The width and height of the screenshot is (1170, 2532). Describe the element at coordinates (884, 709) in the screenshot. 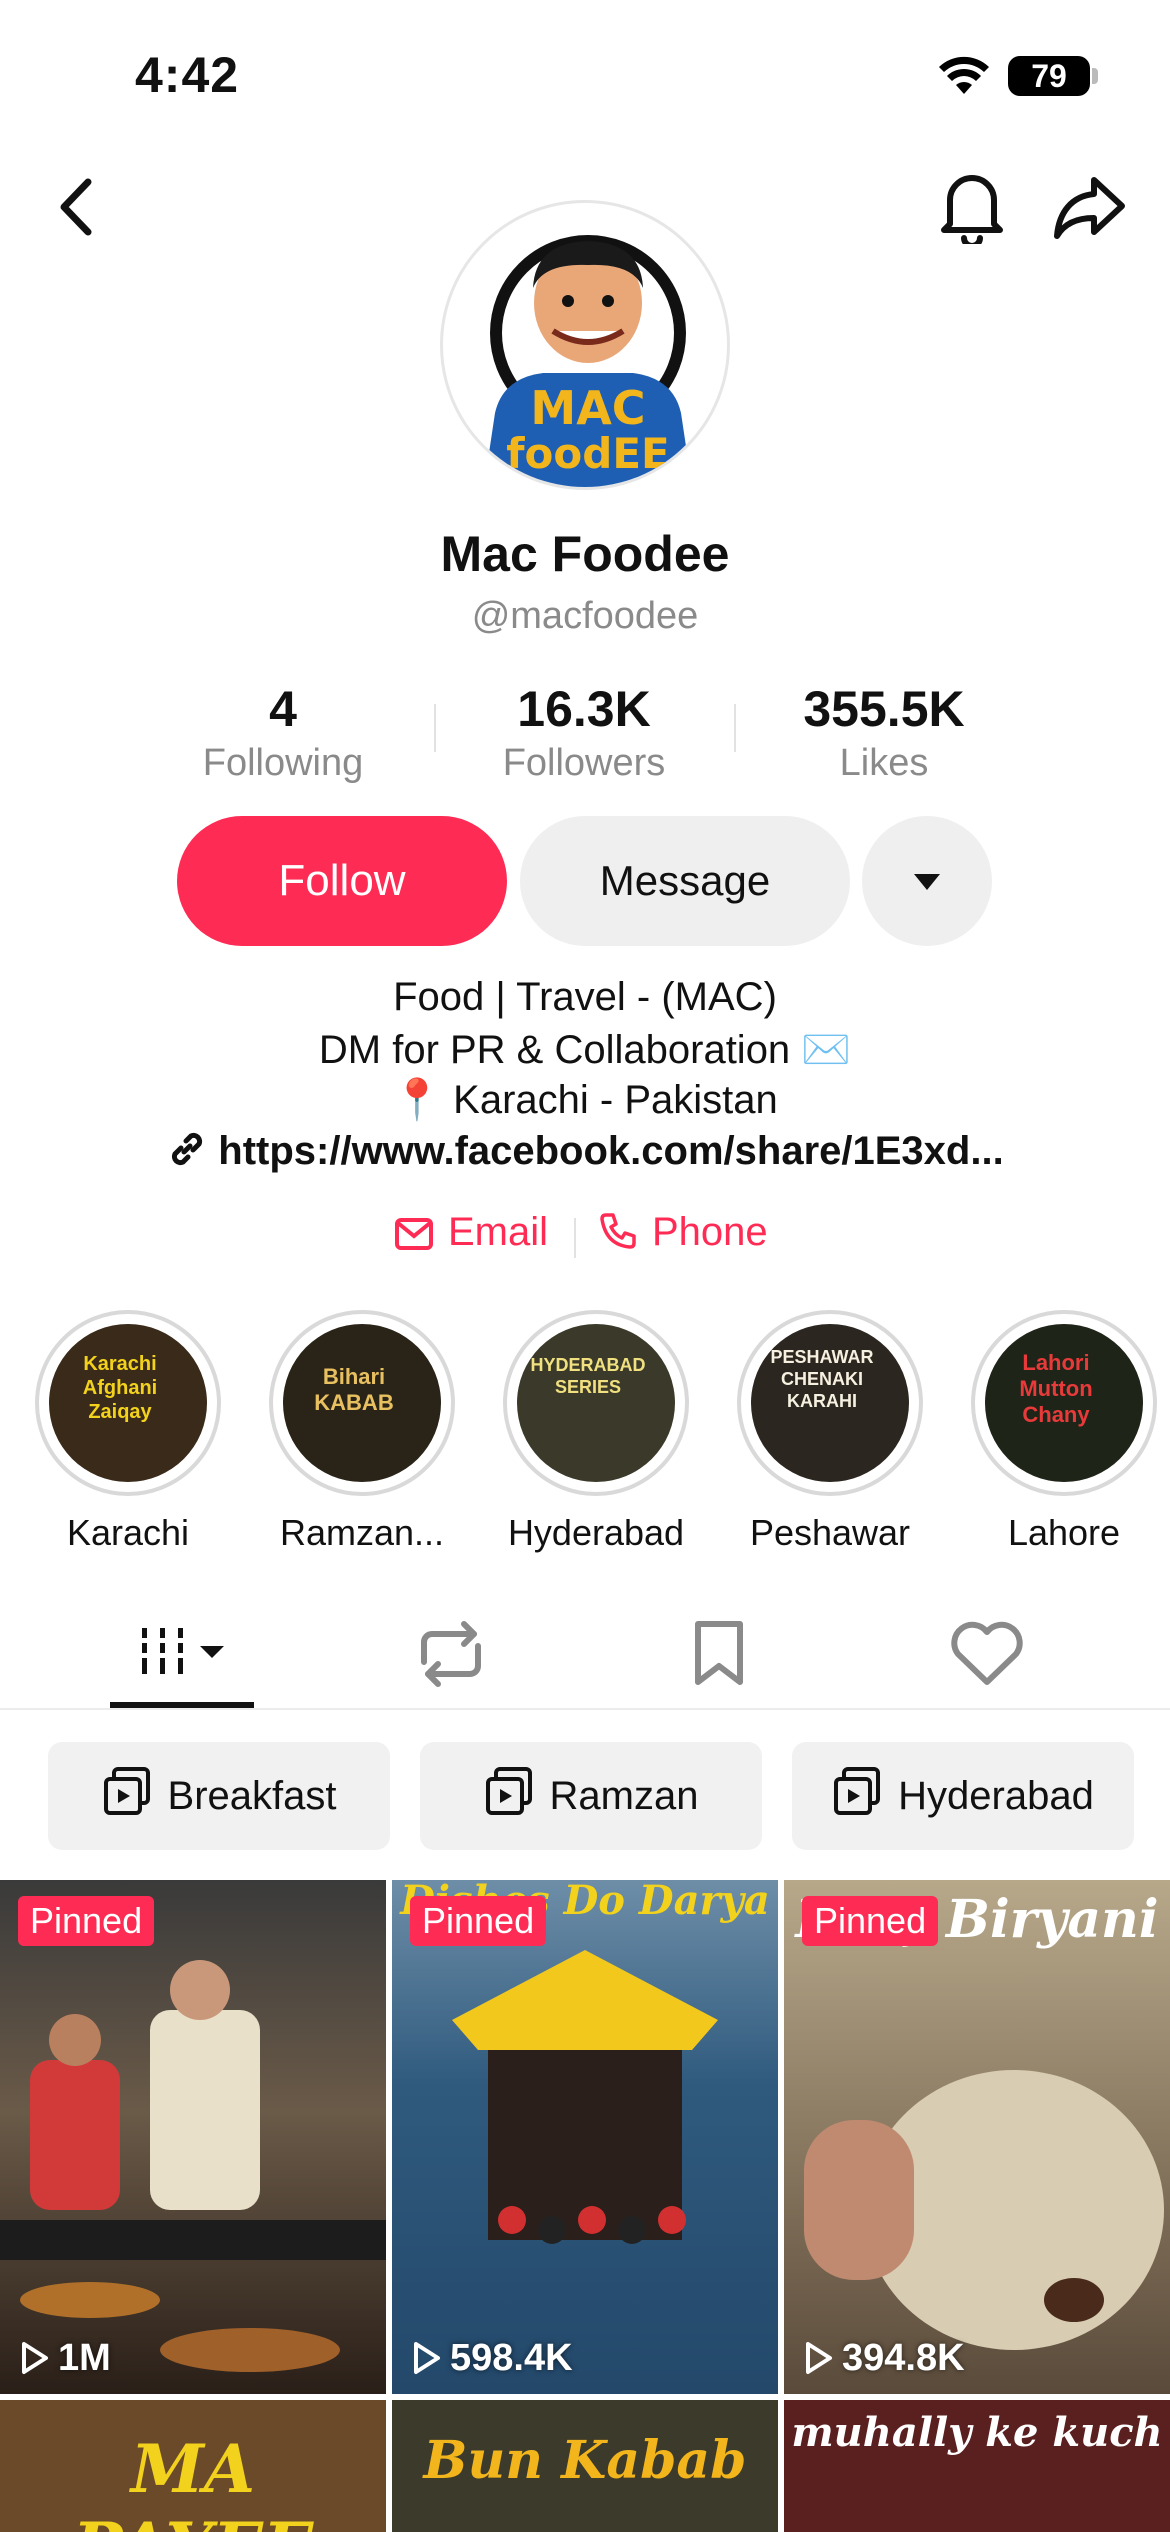

I see `stat-value: 355.5K` at that location.